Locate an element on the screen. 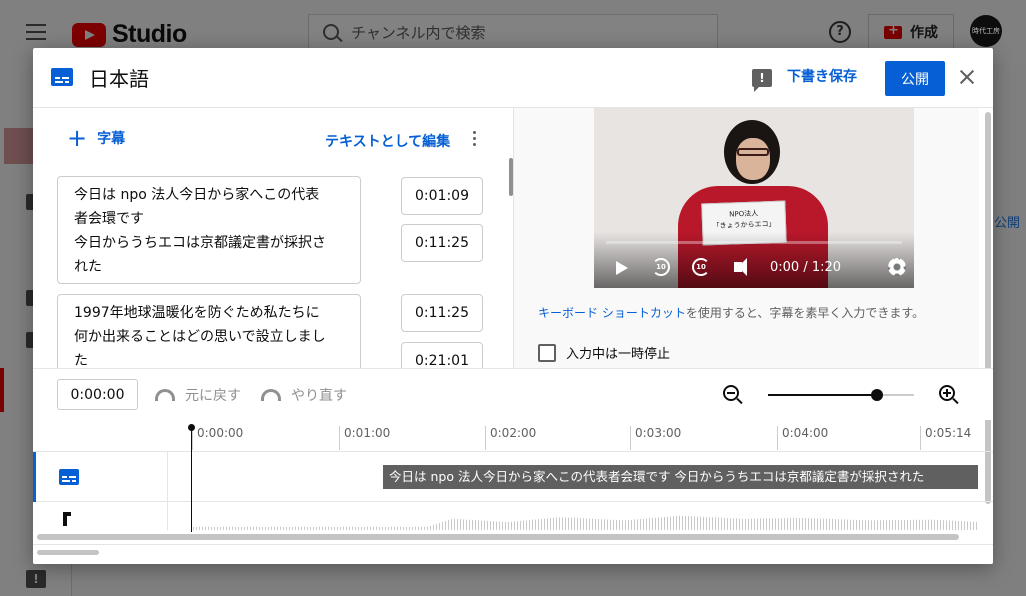 The image size is (1026, 596). cue-text-line: 今日は npo 法人今日から家へこの代表 is located at coordinates (197, 195).